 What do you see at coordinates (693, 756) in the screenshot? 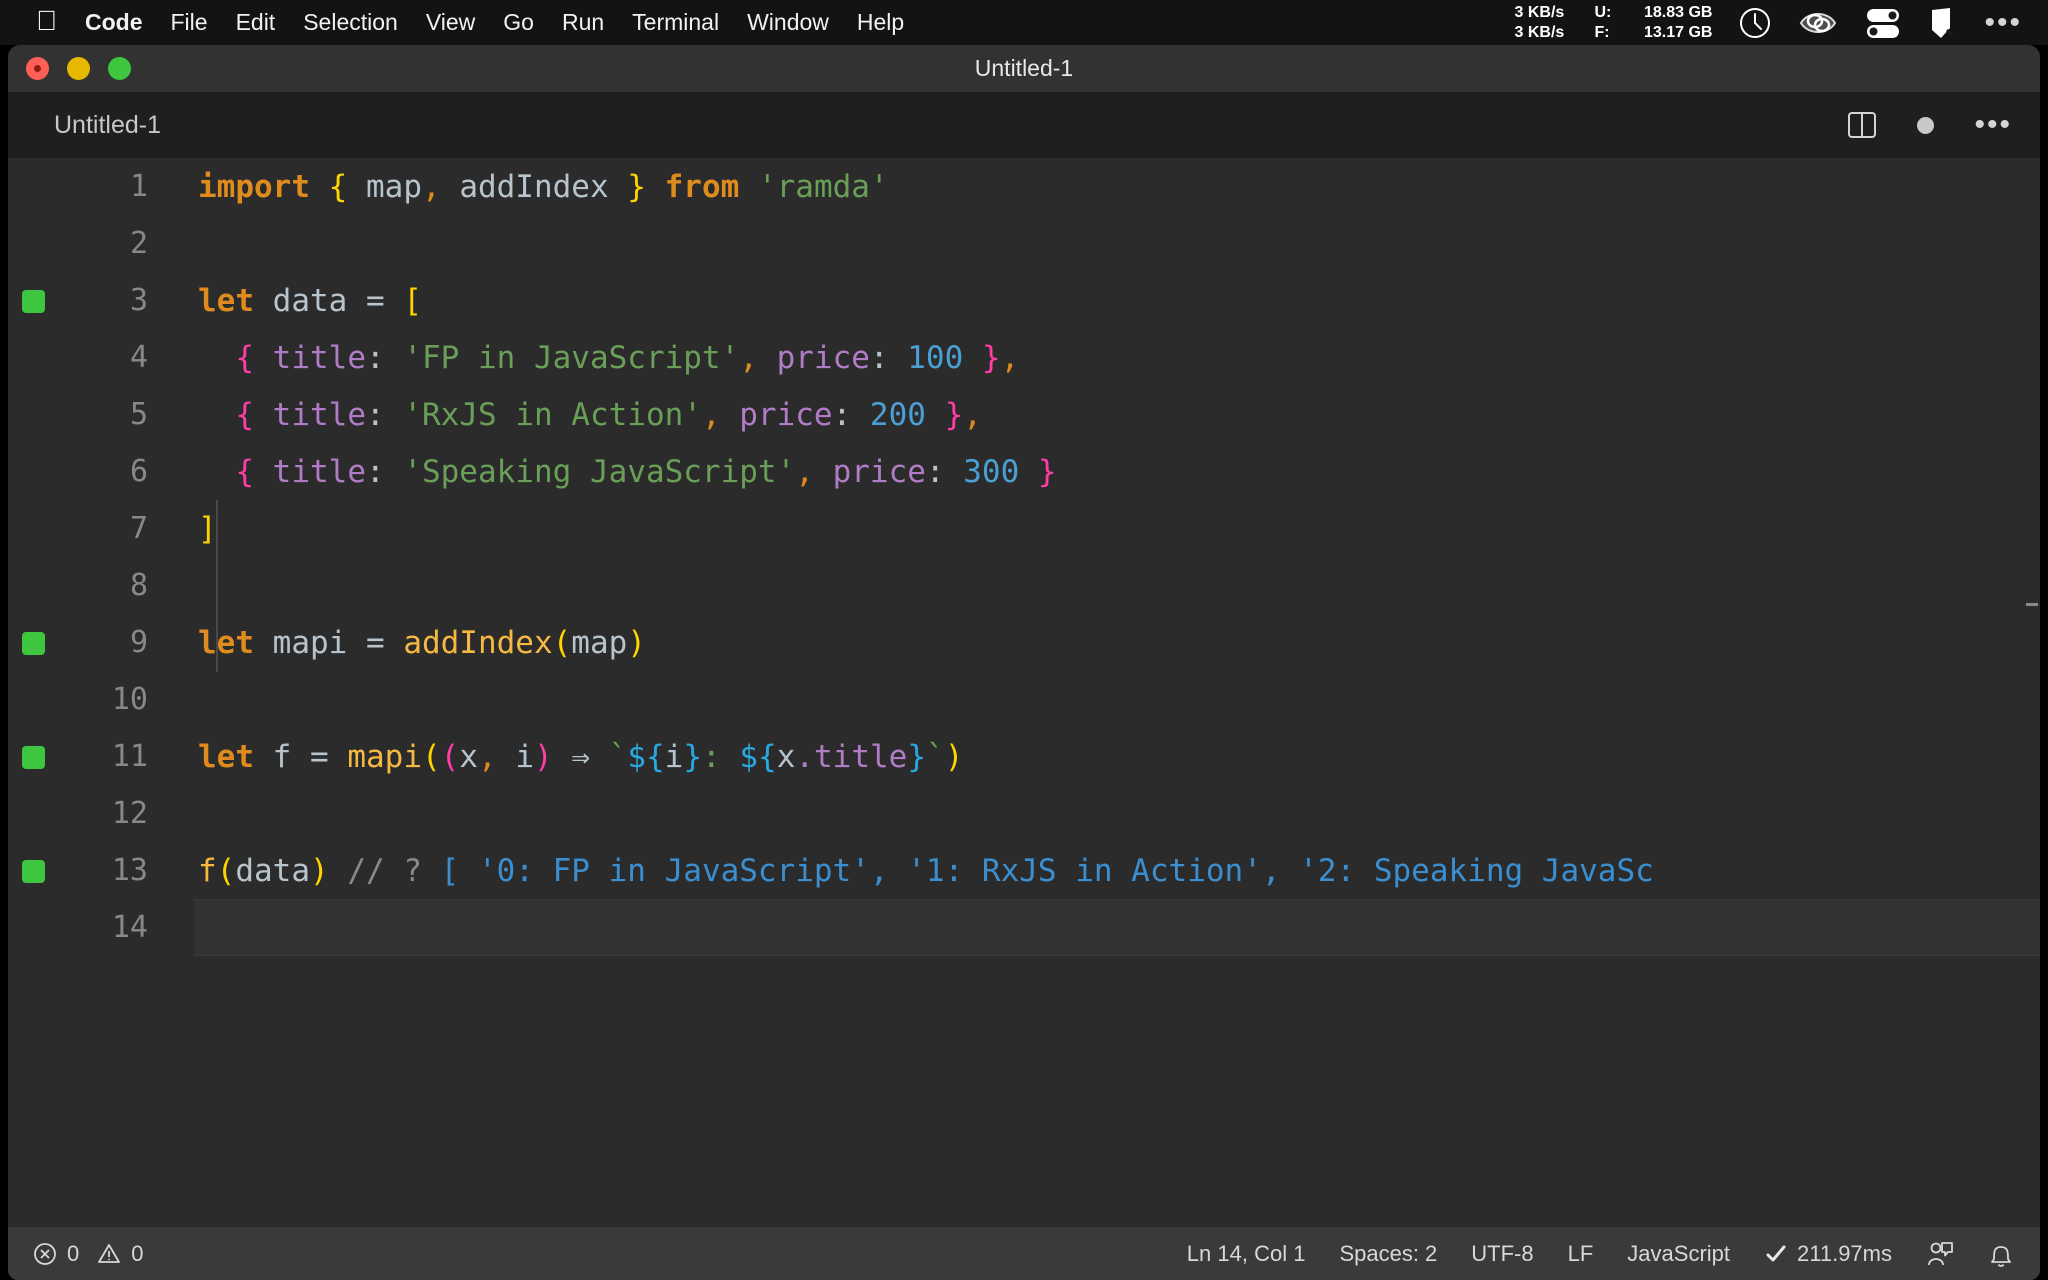
I see `token-template-close: }` at bounding box center [693, 756].